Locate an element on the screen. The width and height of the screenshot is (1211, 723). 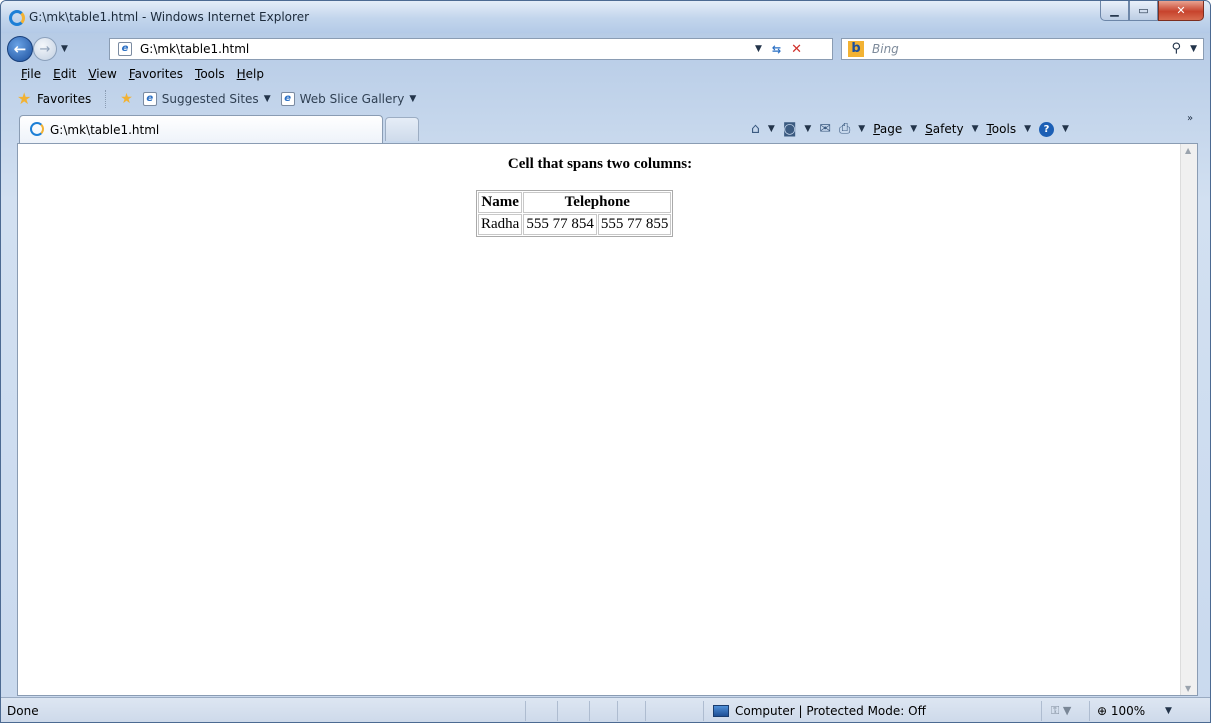
help-icon: ? is located at coordinates (1046, 129).